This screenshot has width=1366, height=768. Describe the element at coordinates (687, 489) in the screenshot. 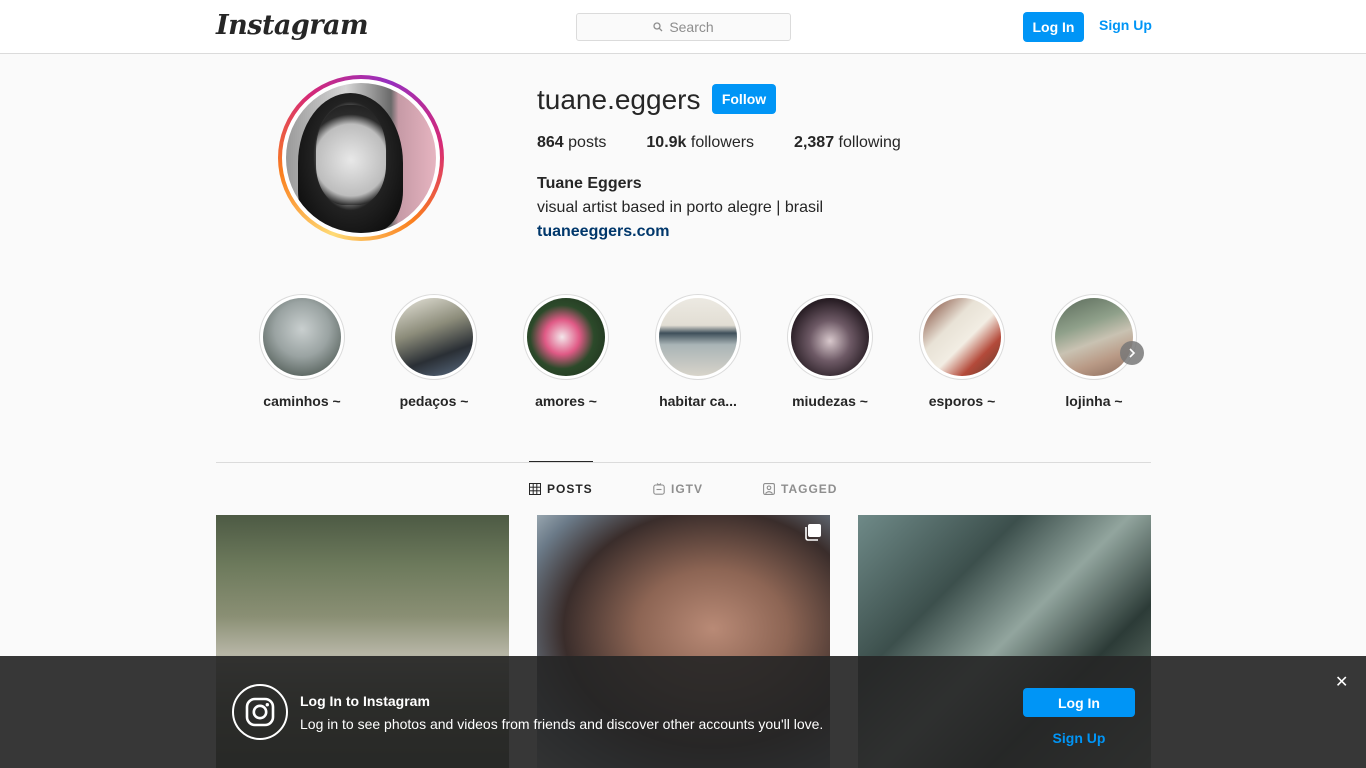

I see `tab-igtv-label: IGTV` at that location.